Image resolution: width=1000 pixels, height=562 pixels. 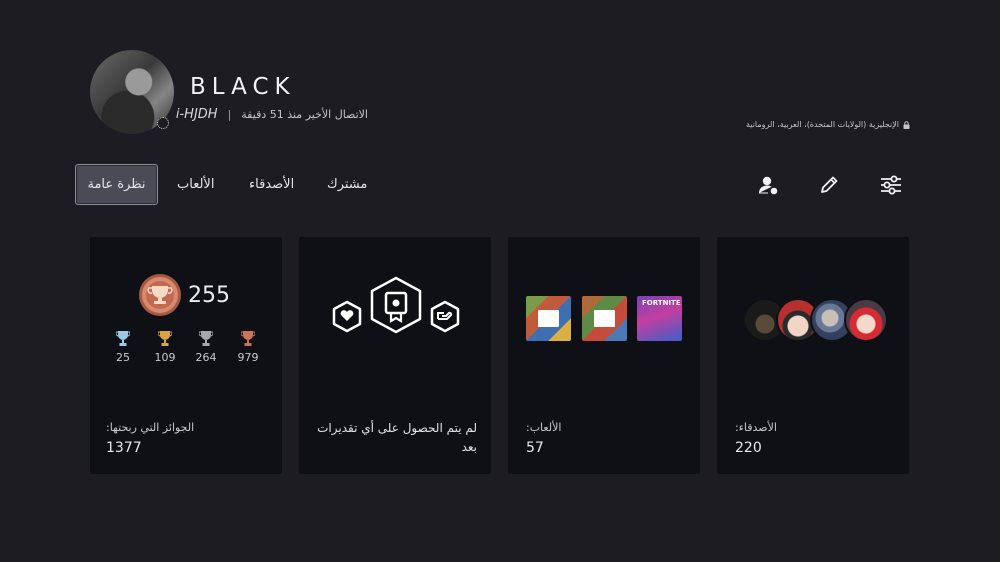 I want to click on friends-card: الأصدقاء: 220, so click(x=813, y=355).